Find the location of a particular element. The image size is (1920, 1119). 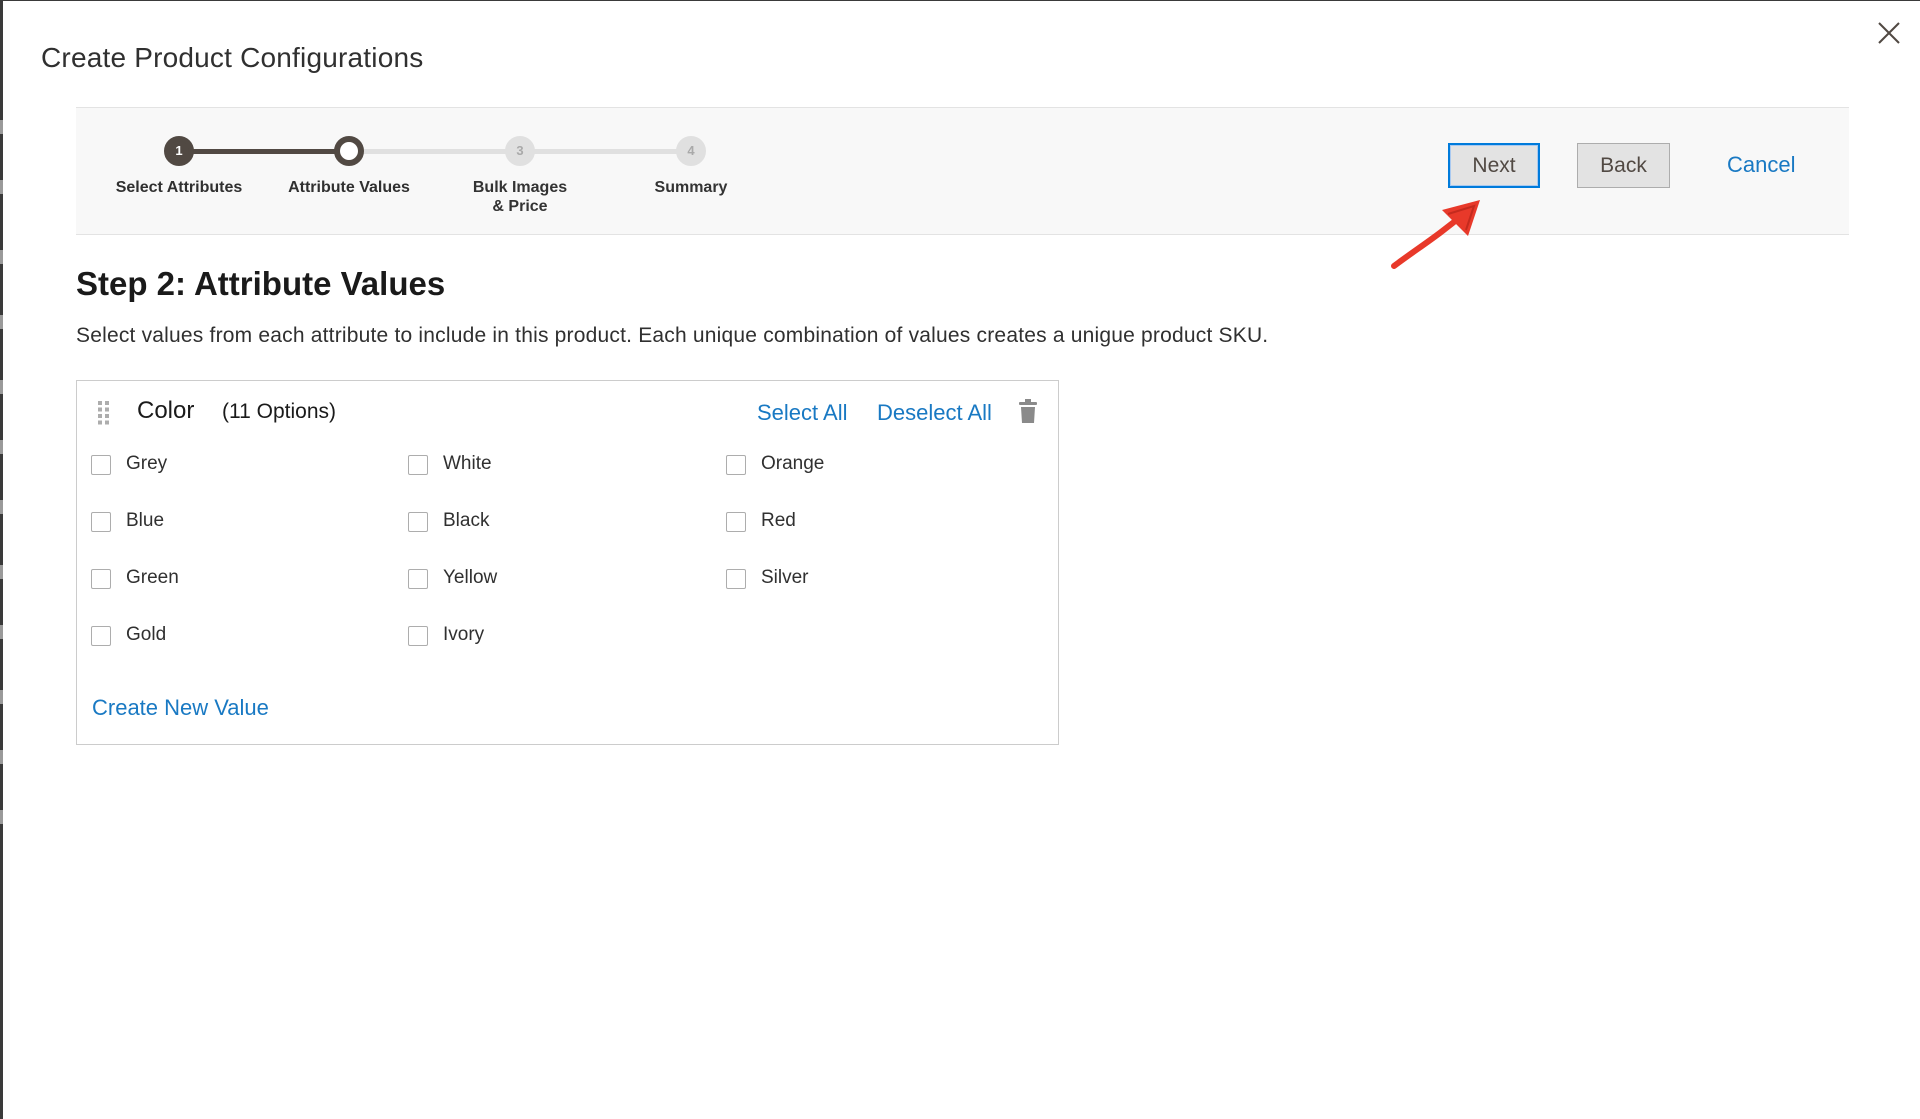

option-label: Red is located at coordinates (778, 520).